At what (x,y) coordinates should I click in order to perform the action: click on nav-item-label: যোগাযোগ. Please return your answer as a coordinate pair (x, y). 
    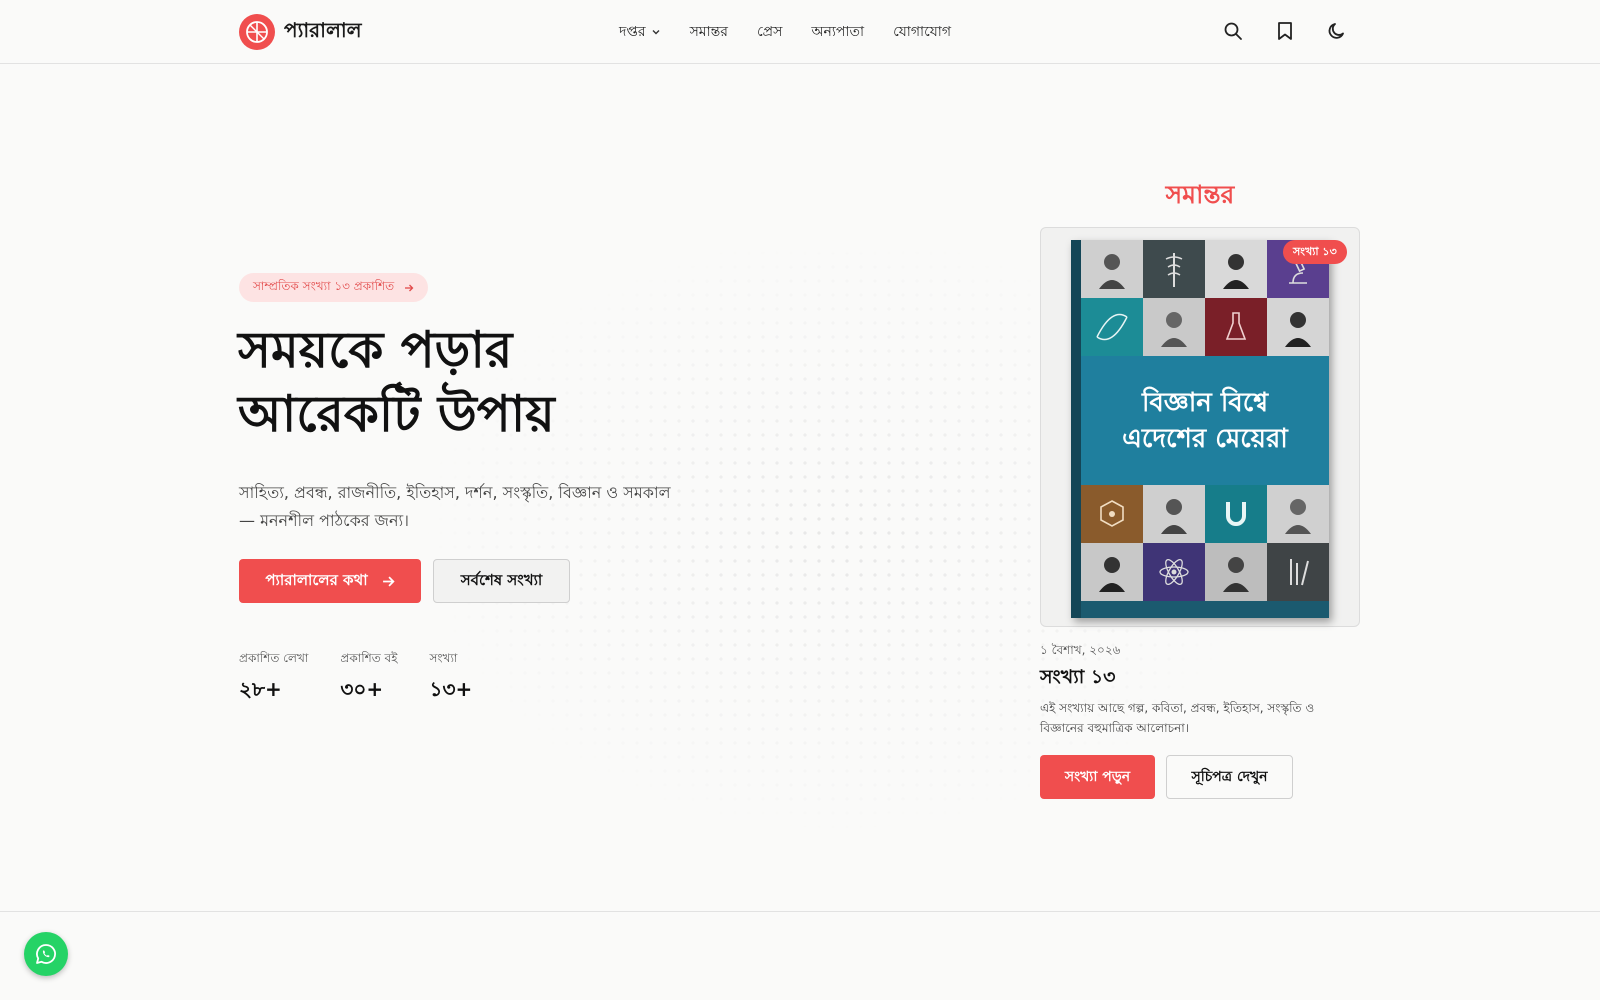
    Looking at the image, I should click on (922, 32).